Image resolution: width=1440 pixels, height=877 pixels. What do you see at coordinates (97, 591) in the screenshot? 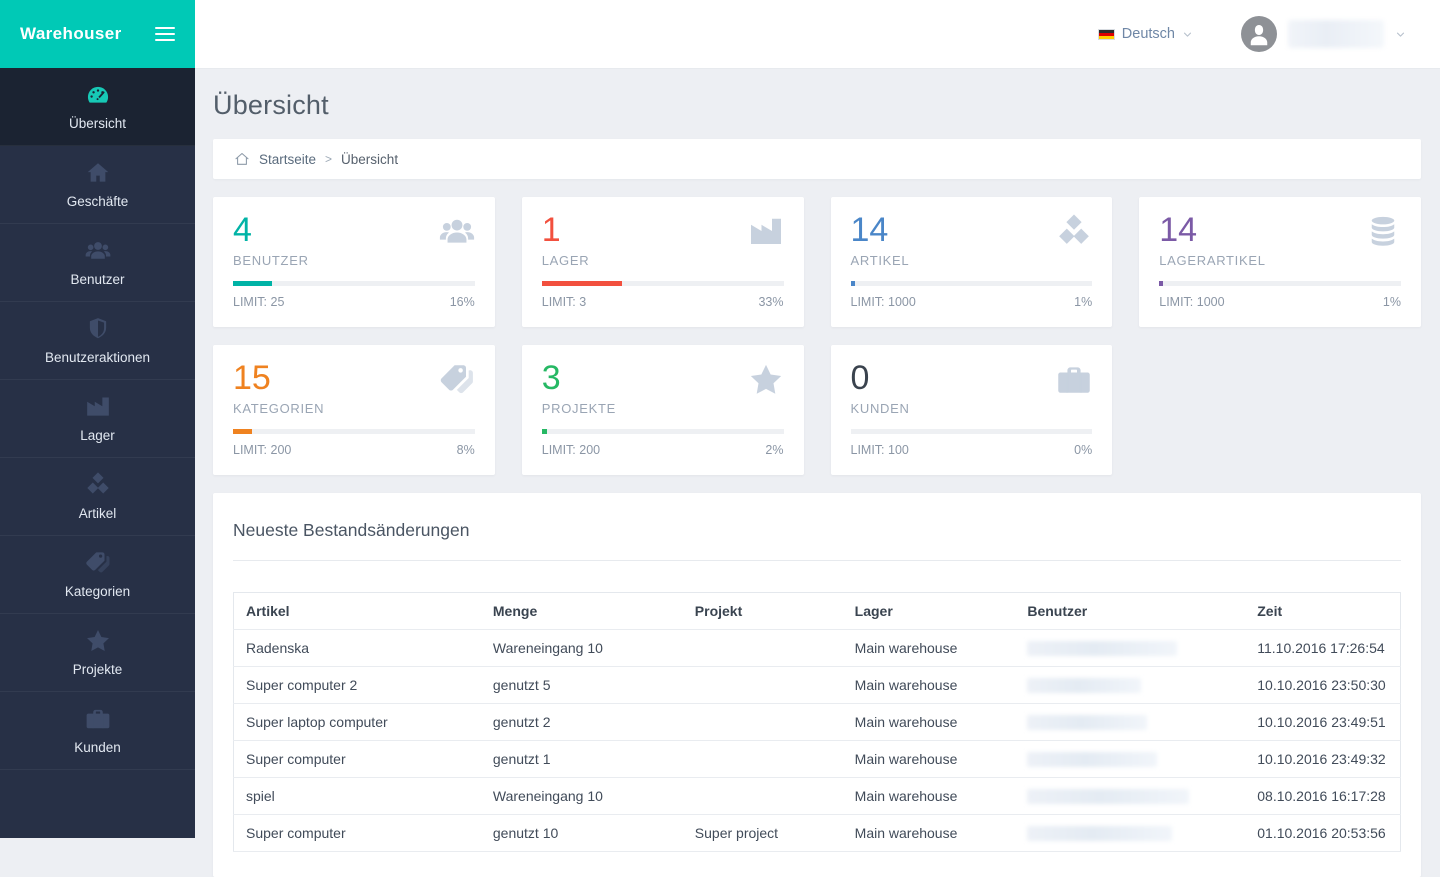
I see `sidebar-item-label: Kategorien` at bounding box center [97, 591].